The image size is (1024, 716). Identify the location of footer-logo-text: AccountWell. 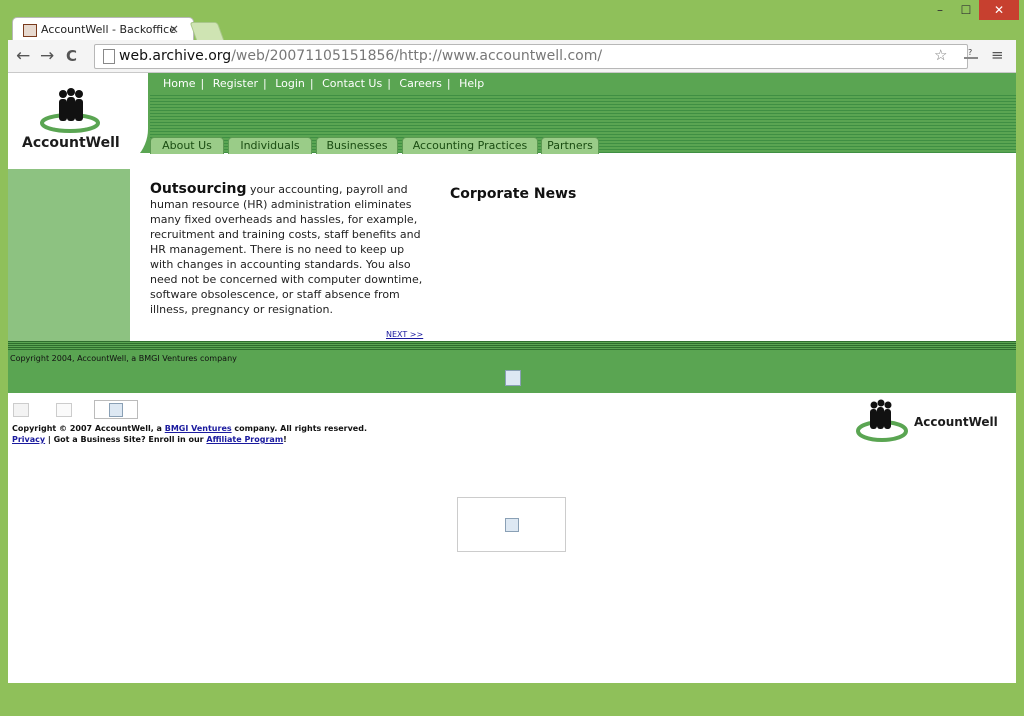
(956, 422).